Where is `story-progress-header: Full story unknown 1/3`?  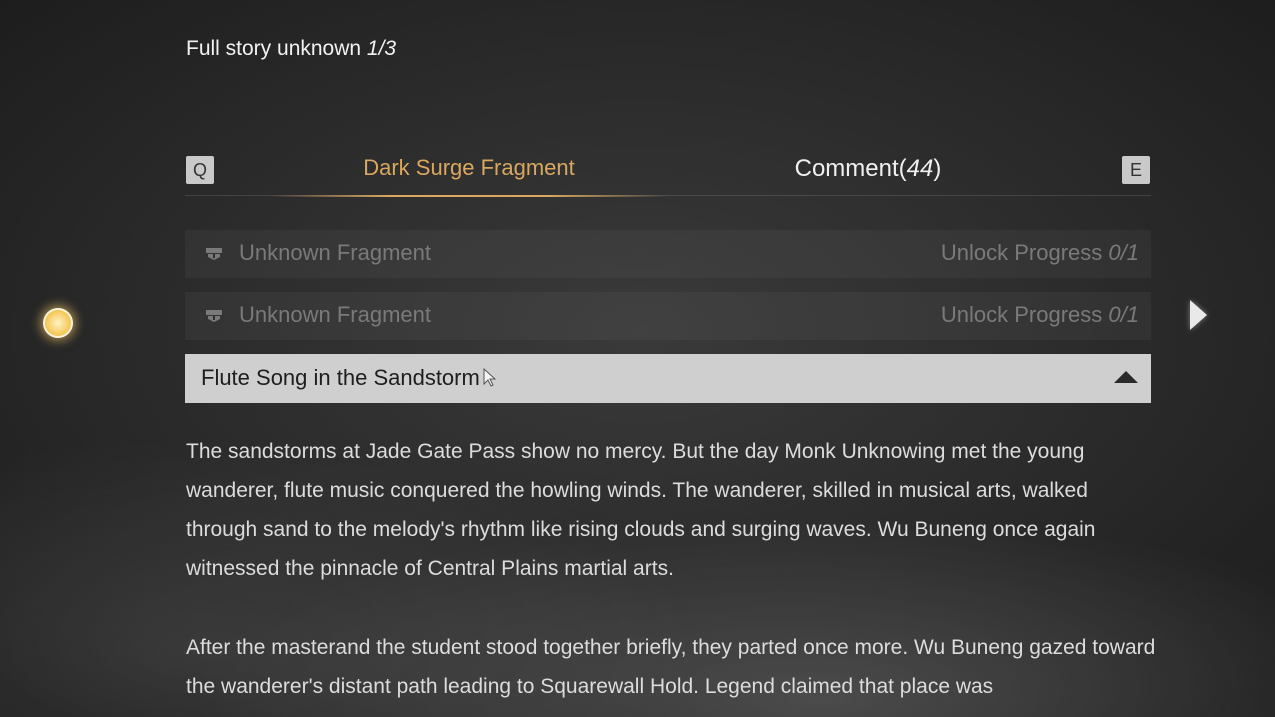 story-progress-header: Full story unknown 1/3 is located at coordinates (291, 49).